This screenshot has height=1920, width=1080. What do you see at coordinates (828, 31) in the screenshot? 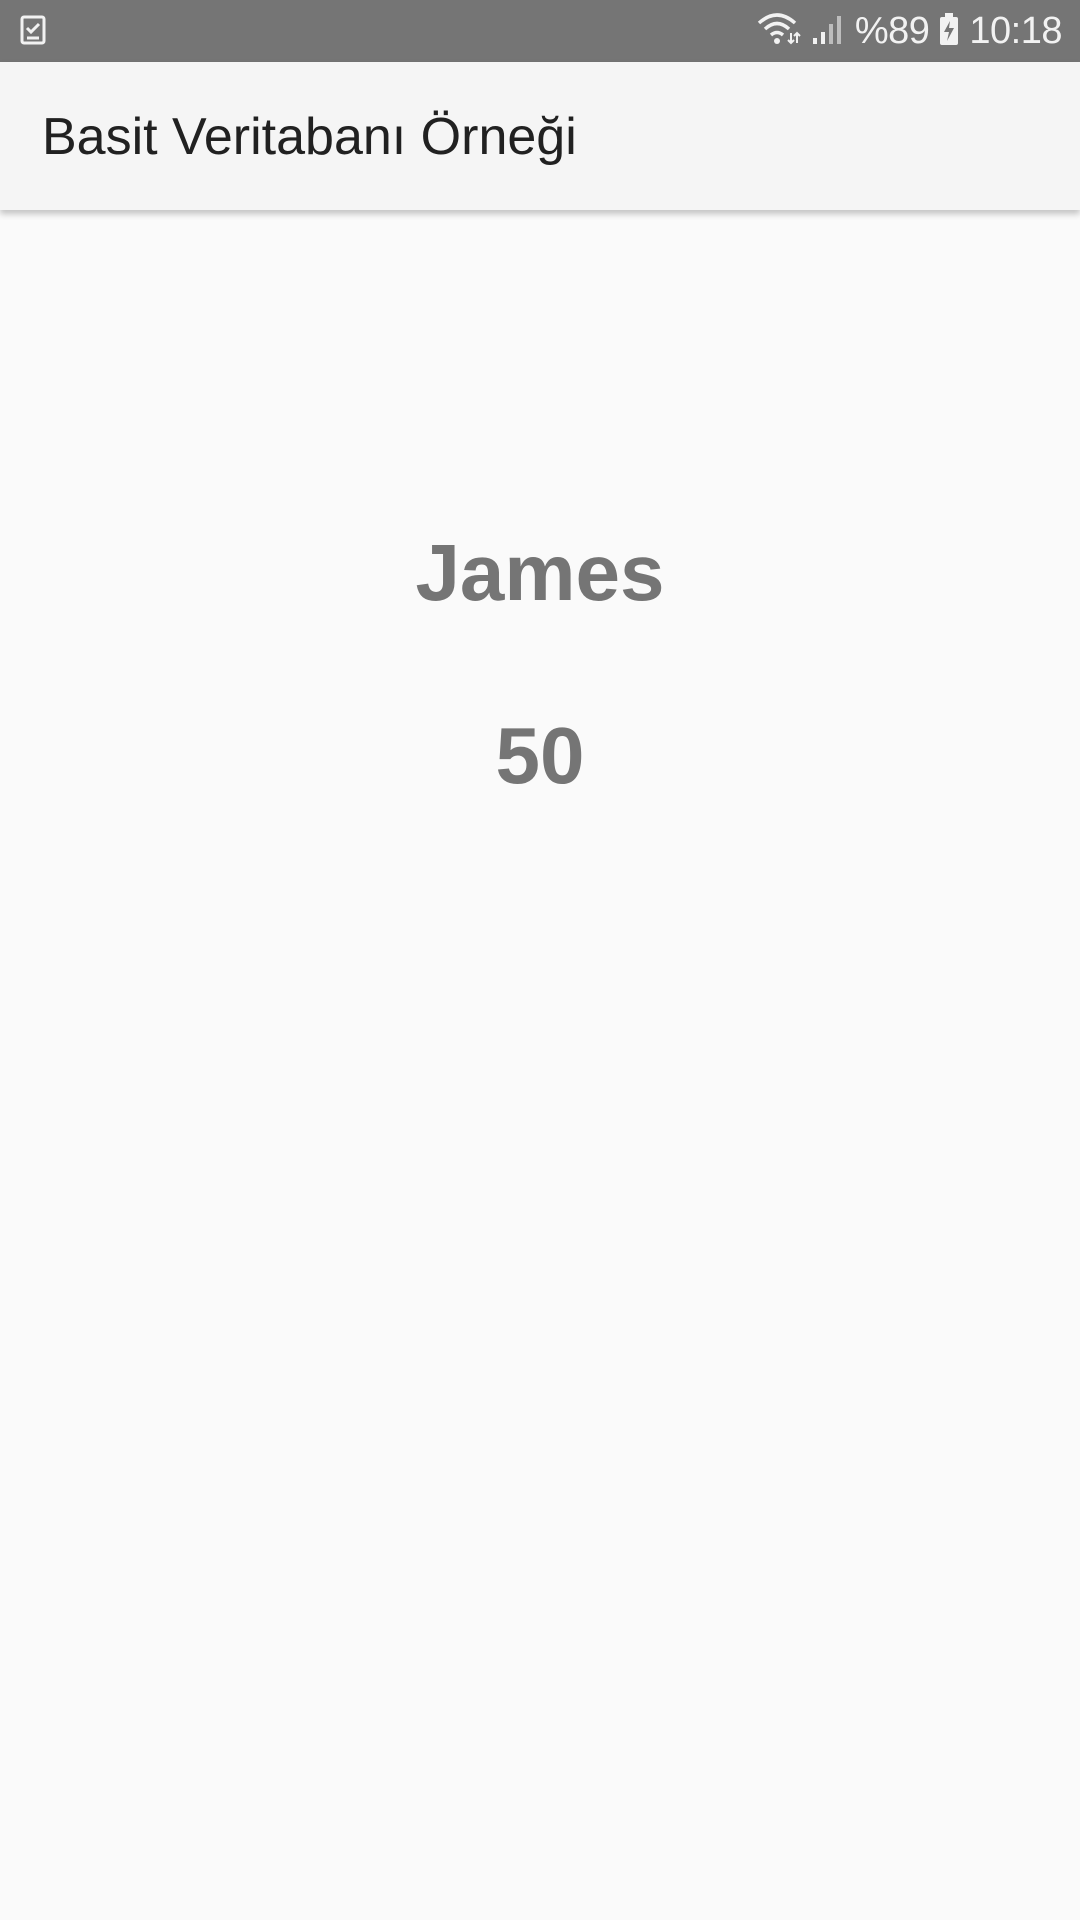
I see `signal-icon` at bounding box center [828, 31].